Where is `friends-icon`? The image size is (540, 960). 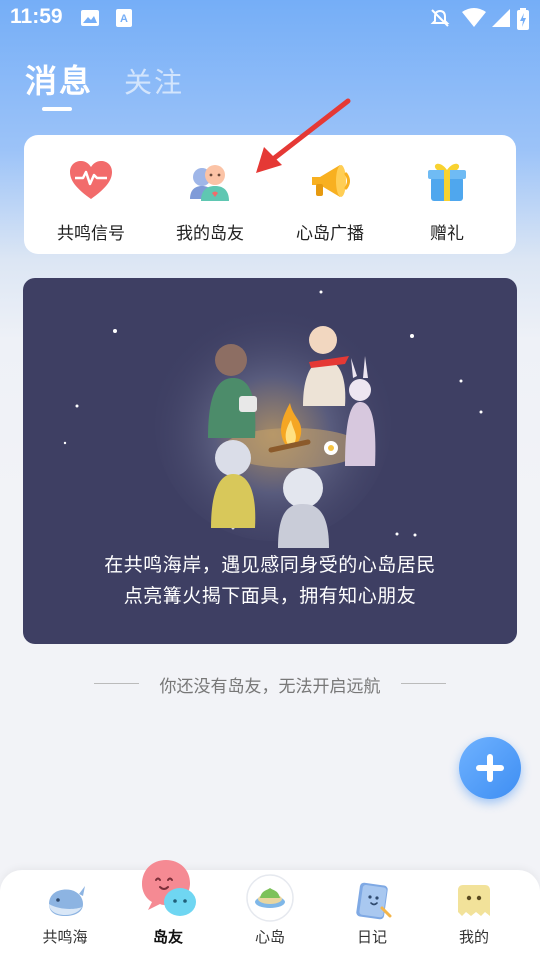
friends-icon is located at coordinates (209, 183).